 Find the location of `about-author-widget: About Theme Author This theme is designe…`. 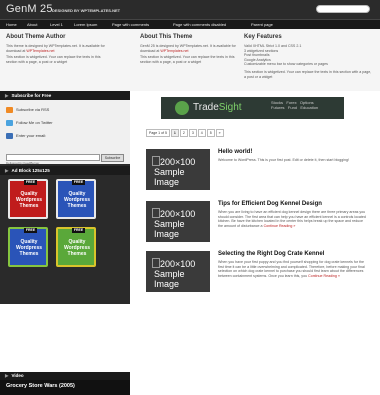

about-author-widget: About Theme Author This theme is designe… is located at coordinates (56, 50).